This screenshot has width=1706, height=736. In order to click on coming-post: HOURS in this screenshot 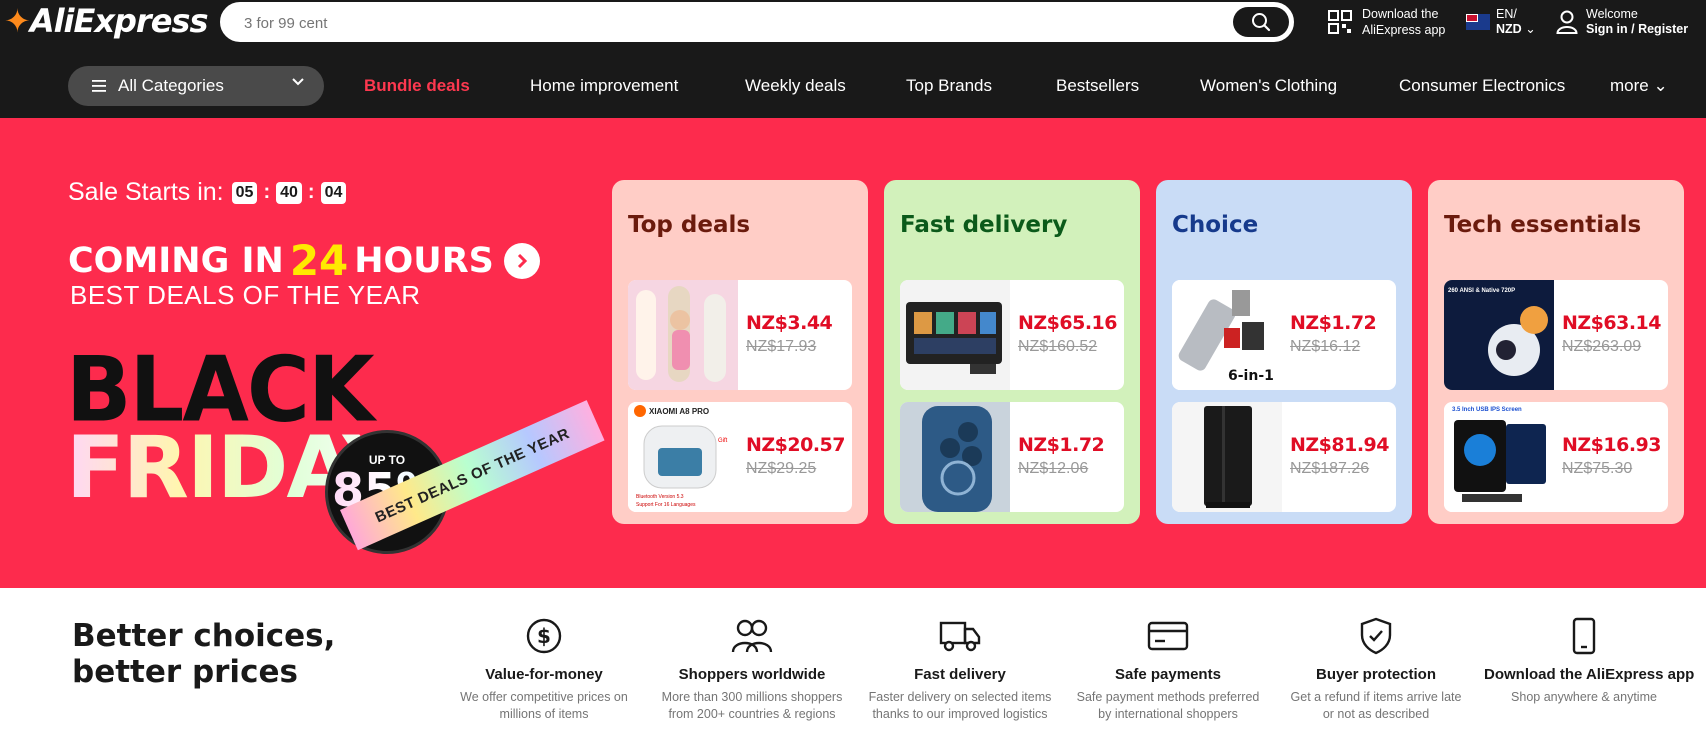, I will do `click(424, 260)`.